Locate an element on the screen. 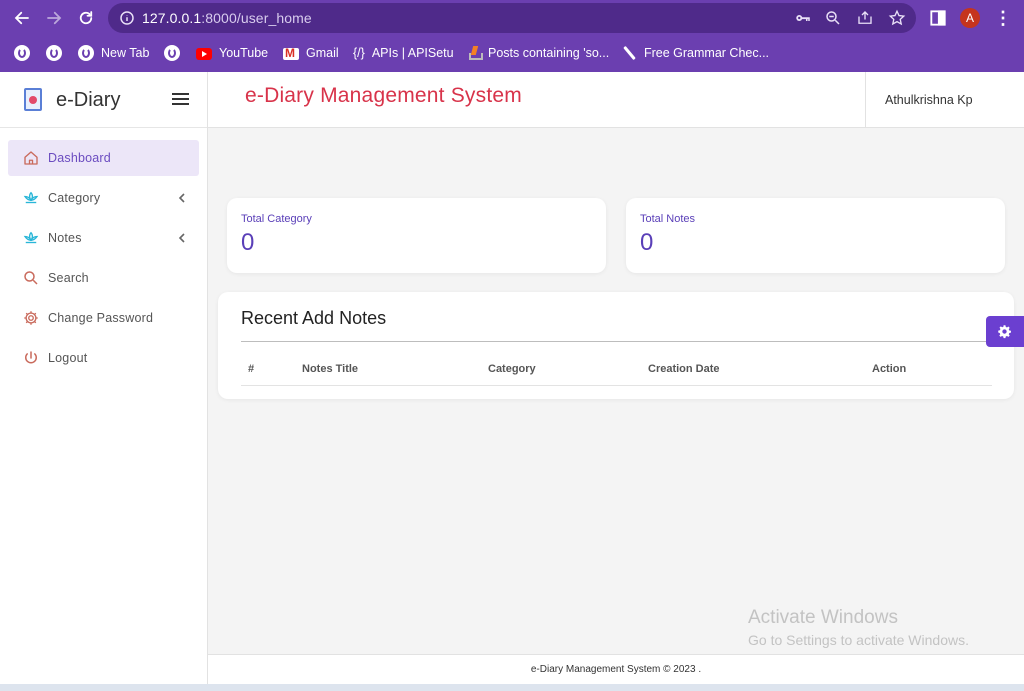 The image size is (1024, 691). activate-windows-subtitle: Go to Settings to activate Windows. is located at coordinates (858, 640).